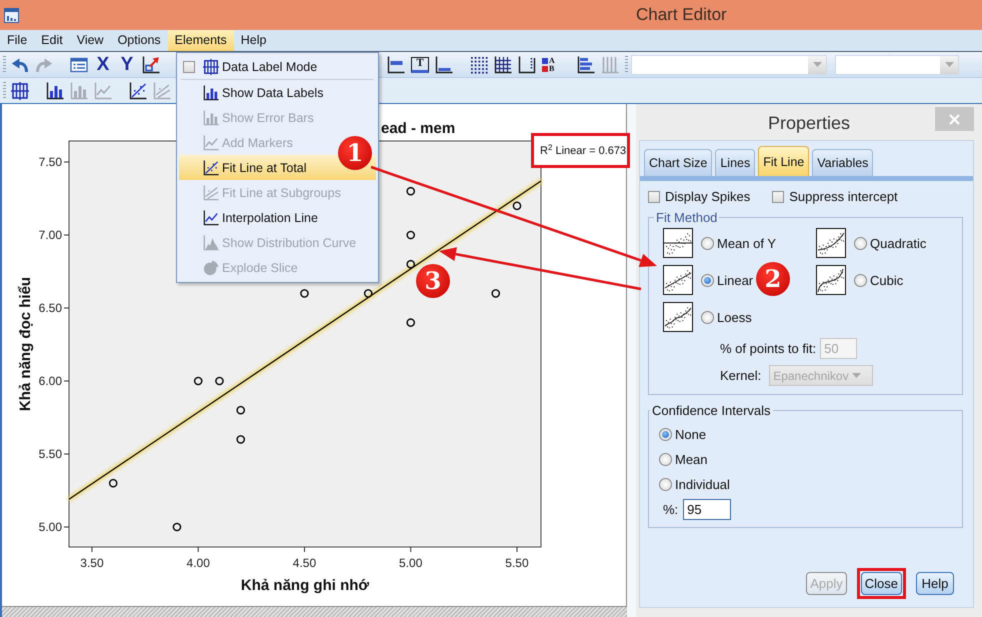 This screenshot has height=617, width=982. I want to click on checkbox-label: Display Spikes, so click(707, 196).